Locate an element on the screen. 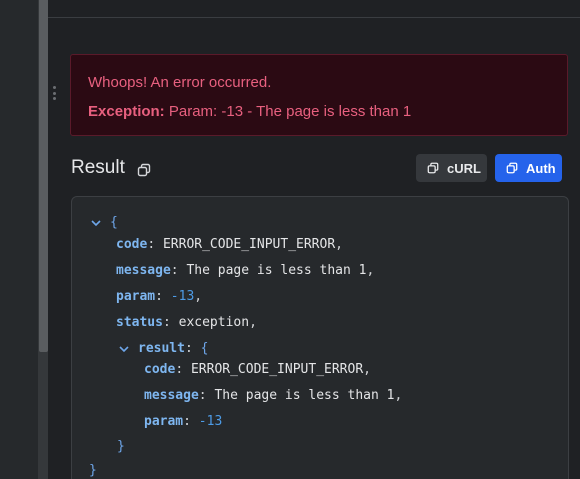  grip-vertical-icon is located at coordinates (54, 93).